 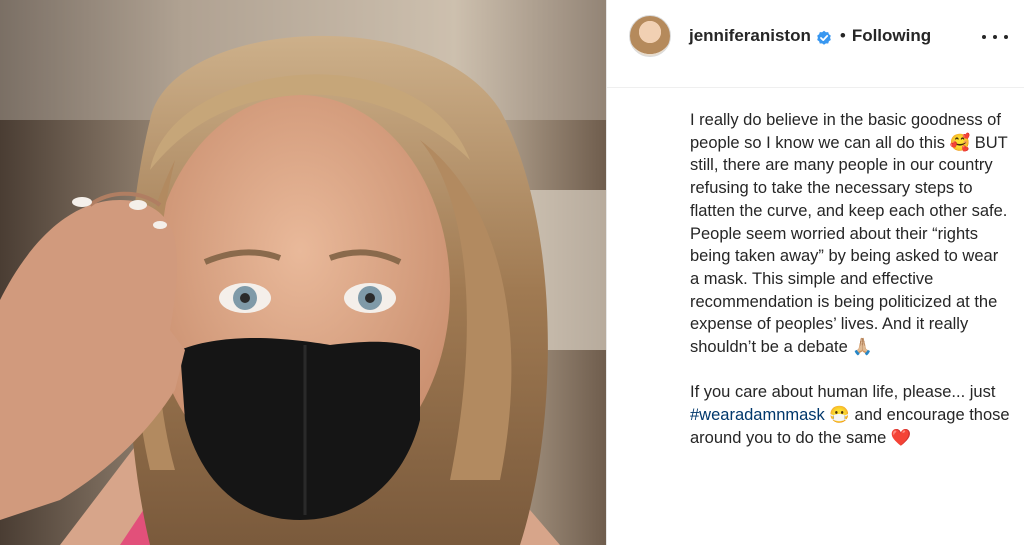 What do you see at coordinates (757, 415) in the screenshot?
I see `hashtag-link: #wearadamnmask` at bounding box center [757, 415].